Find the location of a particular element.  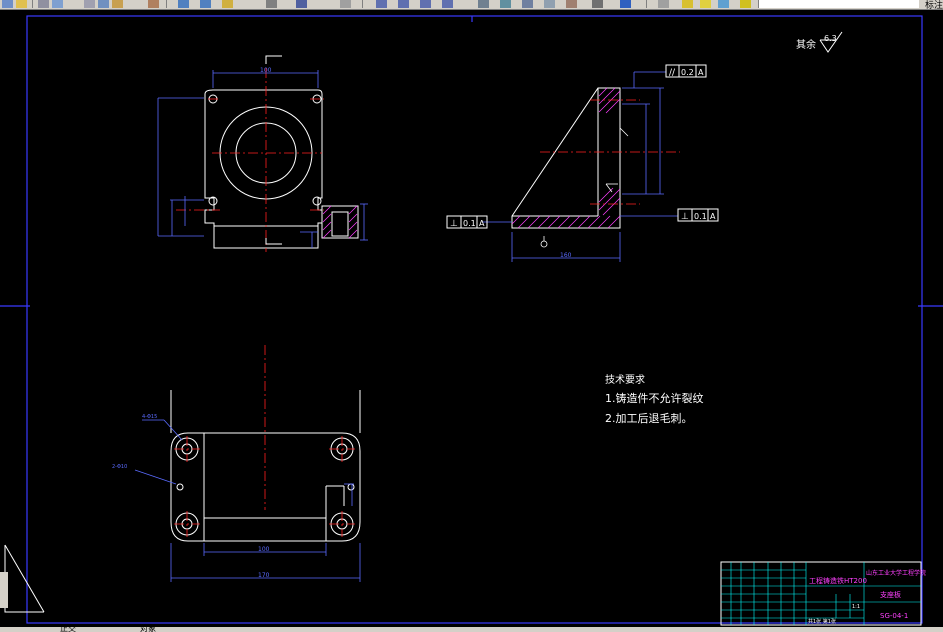

layer-manager-icon is located at coordinates (663, 4).